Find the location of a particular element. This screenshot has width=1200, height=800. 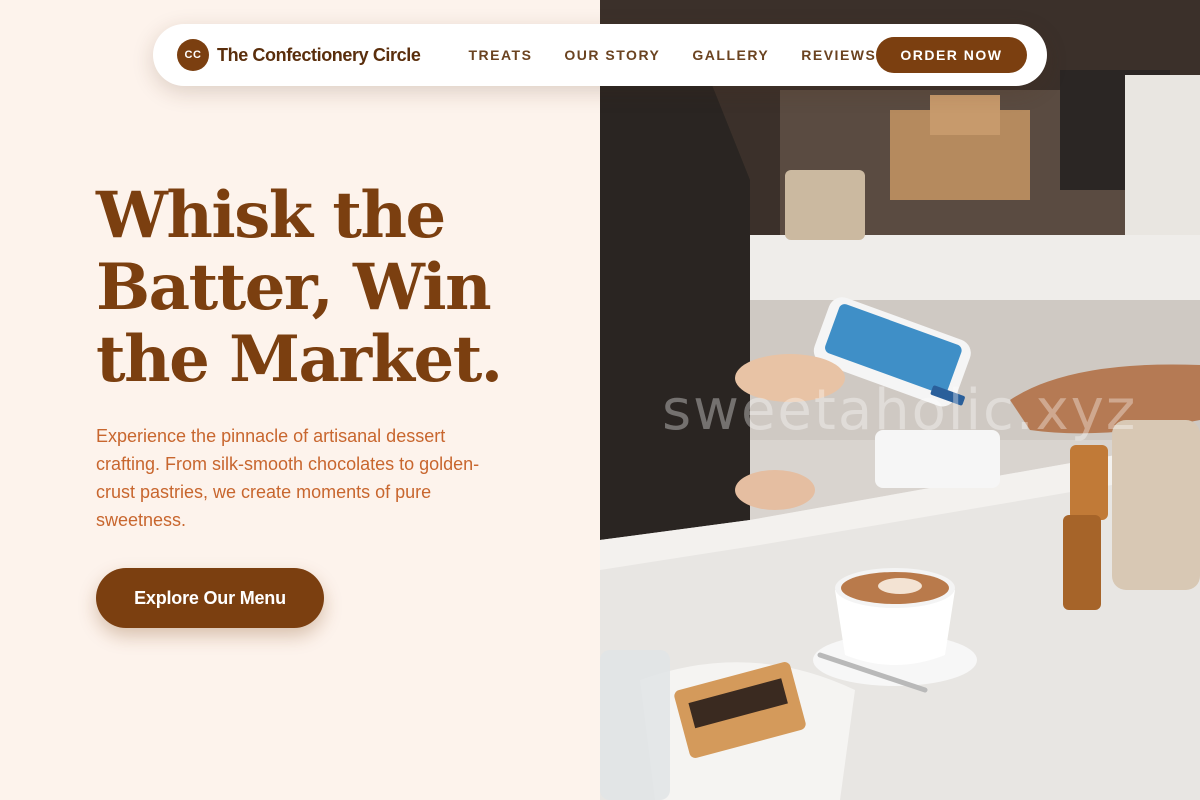

nav-link-our-story: OUR STORY is located at coordinates (612, 55).